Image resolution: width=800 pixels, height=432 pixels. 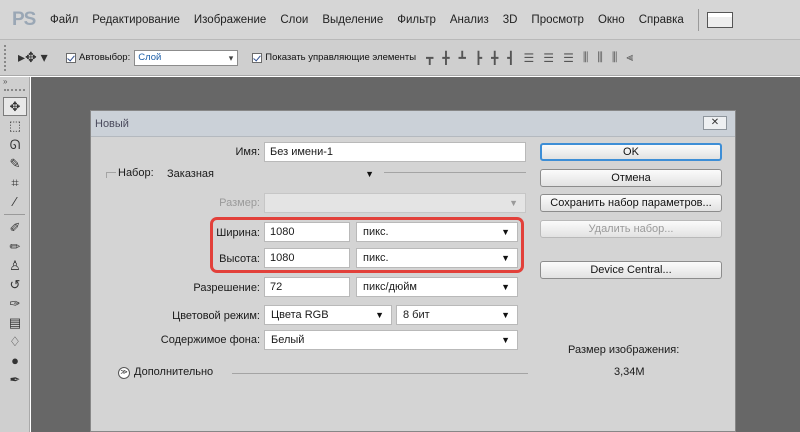 I want to click on distribute-top-icon: ☰, so click(x=531, y=58).